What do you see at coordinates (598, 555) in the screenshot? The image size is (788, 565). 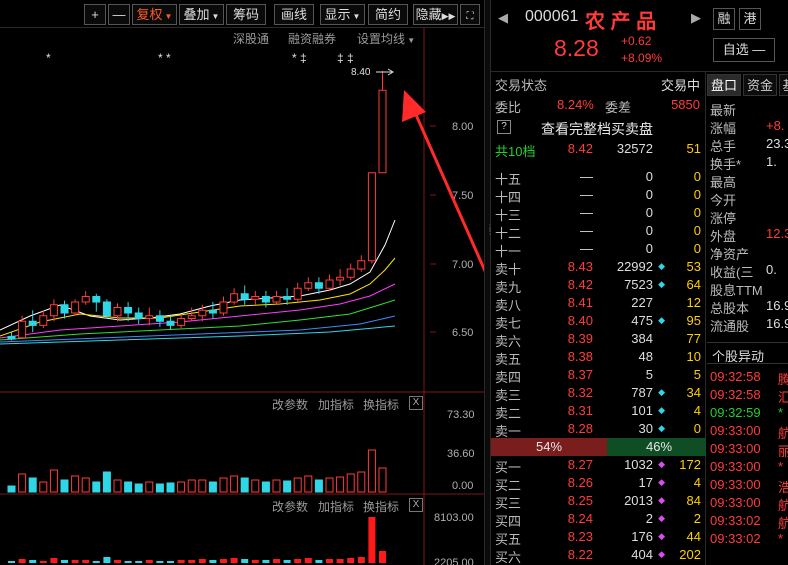 I see `bid-level-row: 买六 8.22 404 ◆ 202` at bounding box center [598, 555].